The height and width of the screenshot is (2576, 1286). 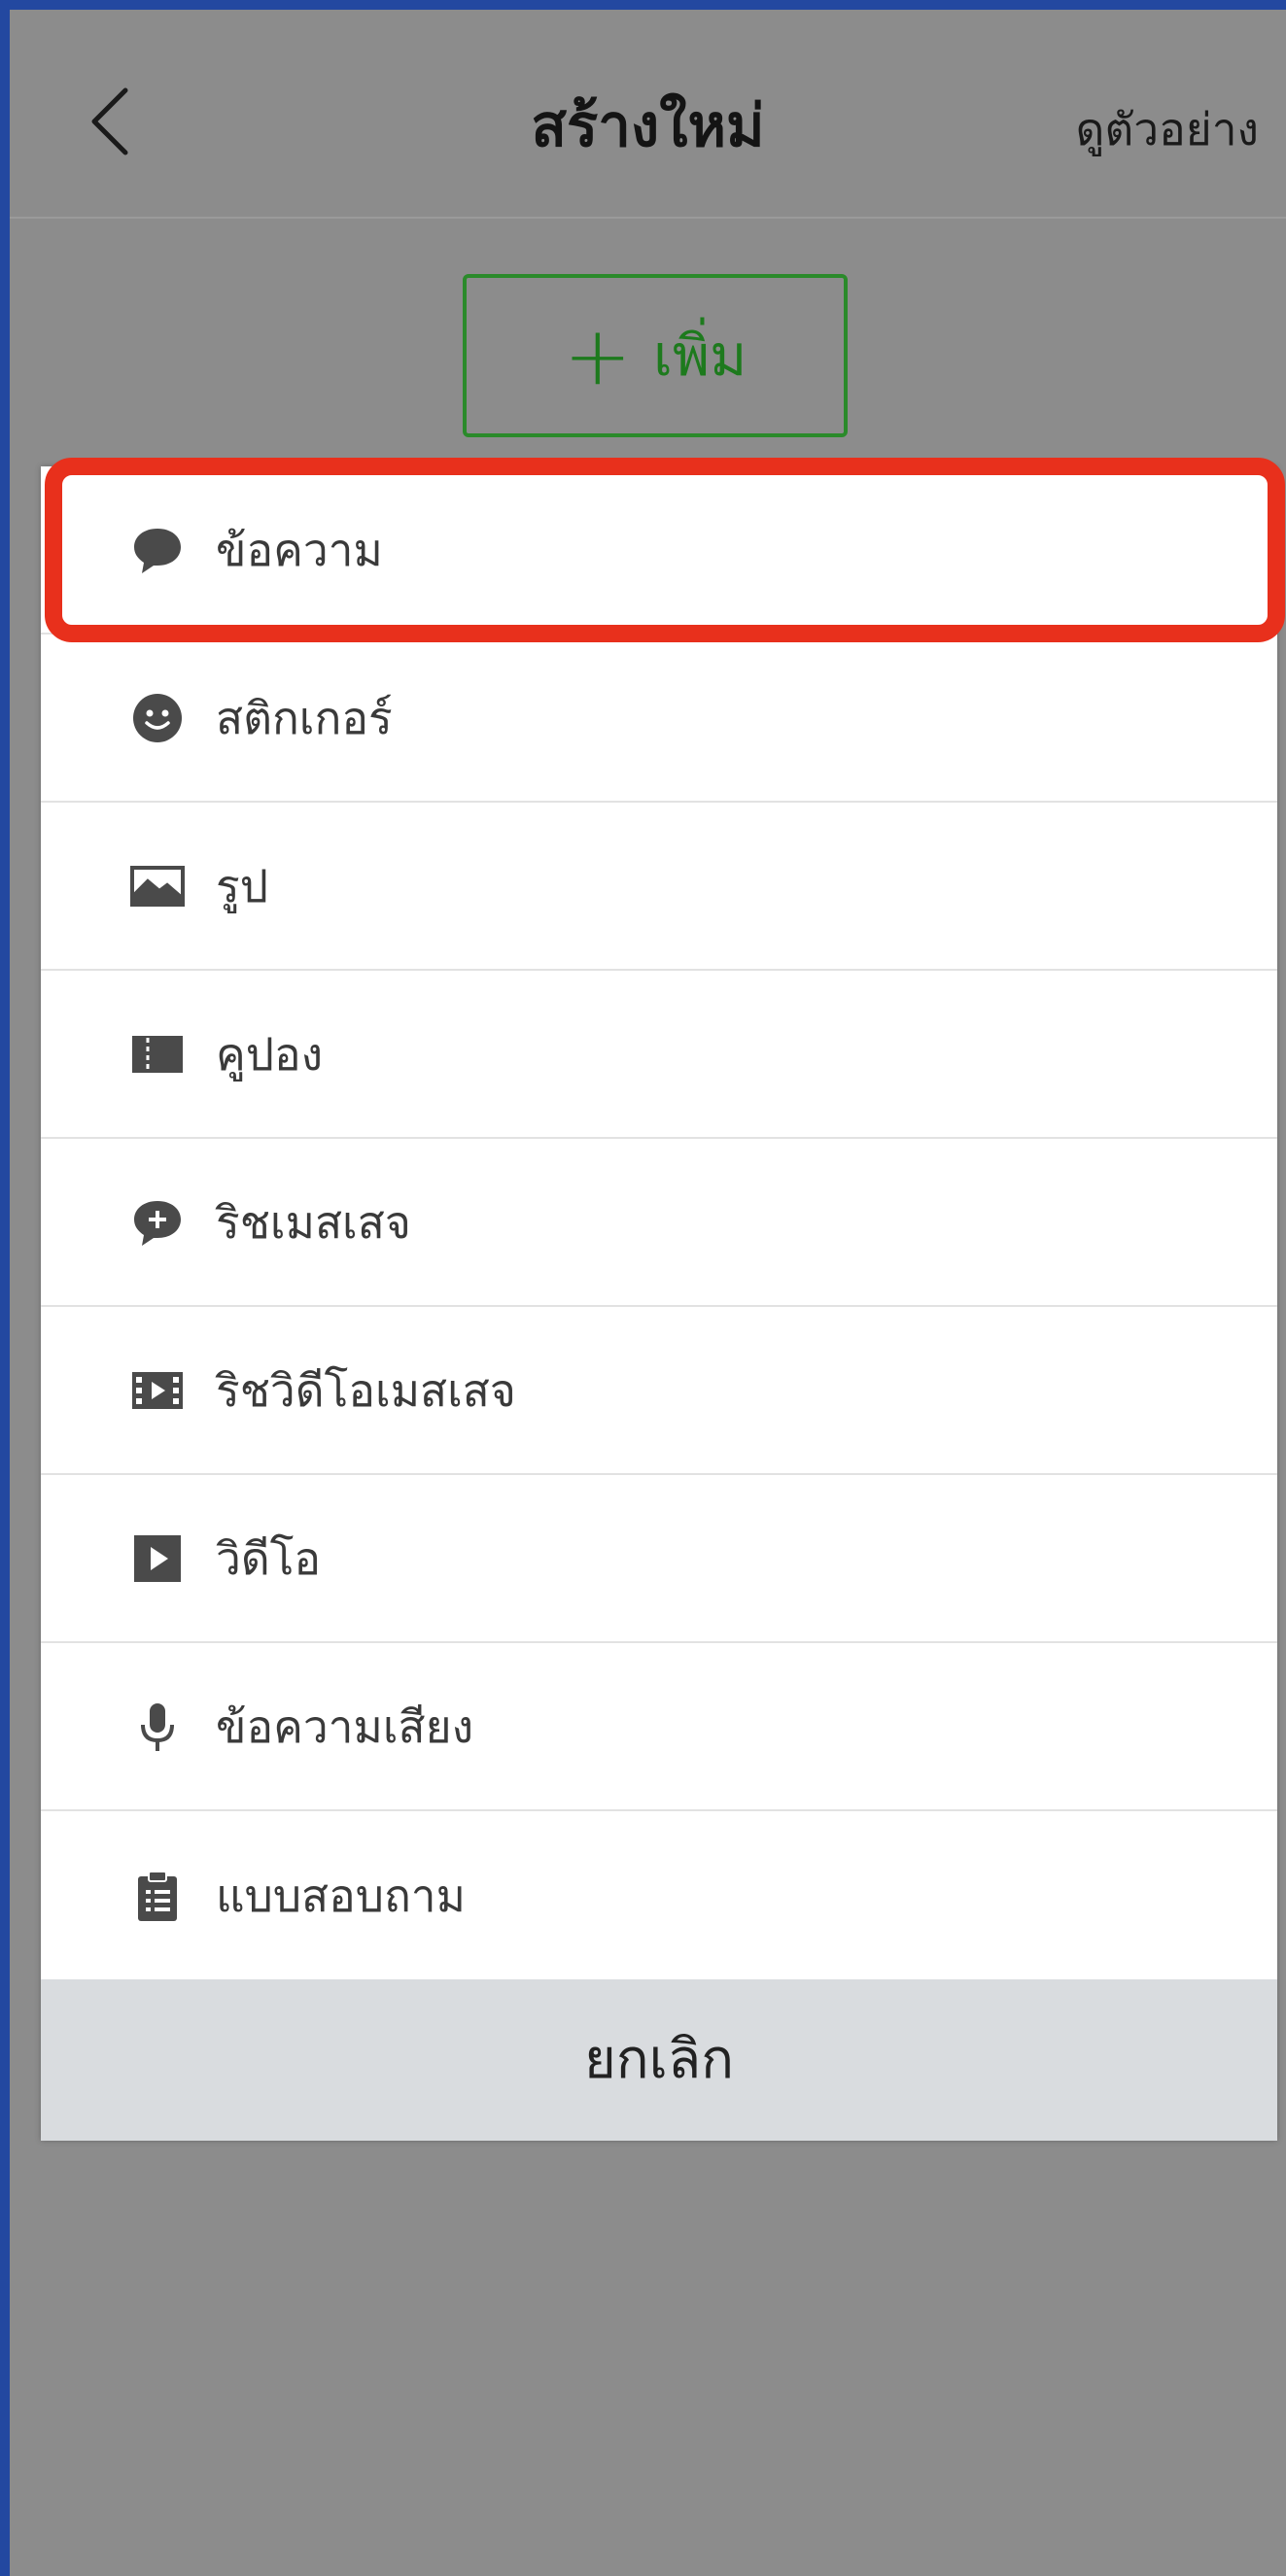 What do you see at coordinates (648, 114) in the screenshot?
I see `header-bar: สร้างใหม่ ดูตัวอย่าง` at bounding box center [648, 114].